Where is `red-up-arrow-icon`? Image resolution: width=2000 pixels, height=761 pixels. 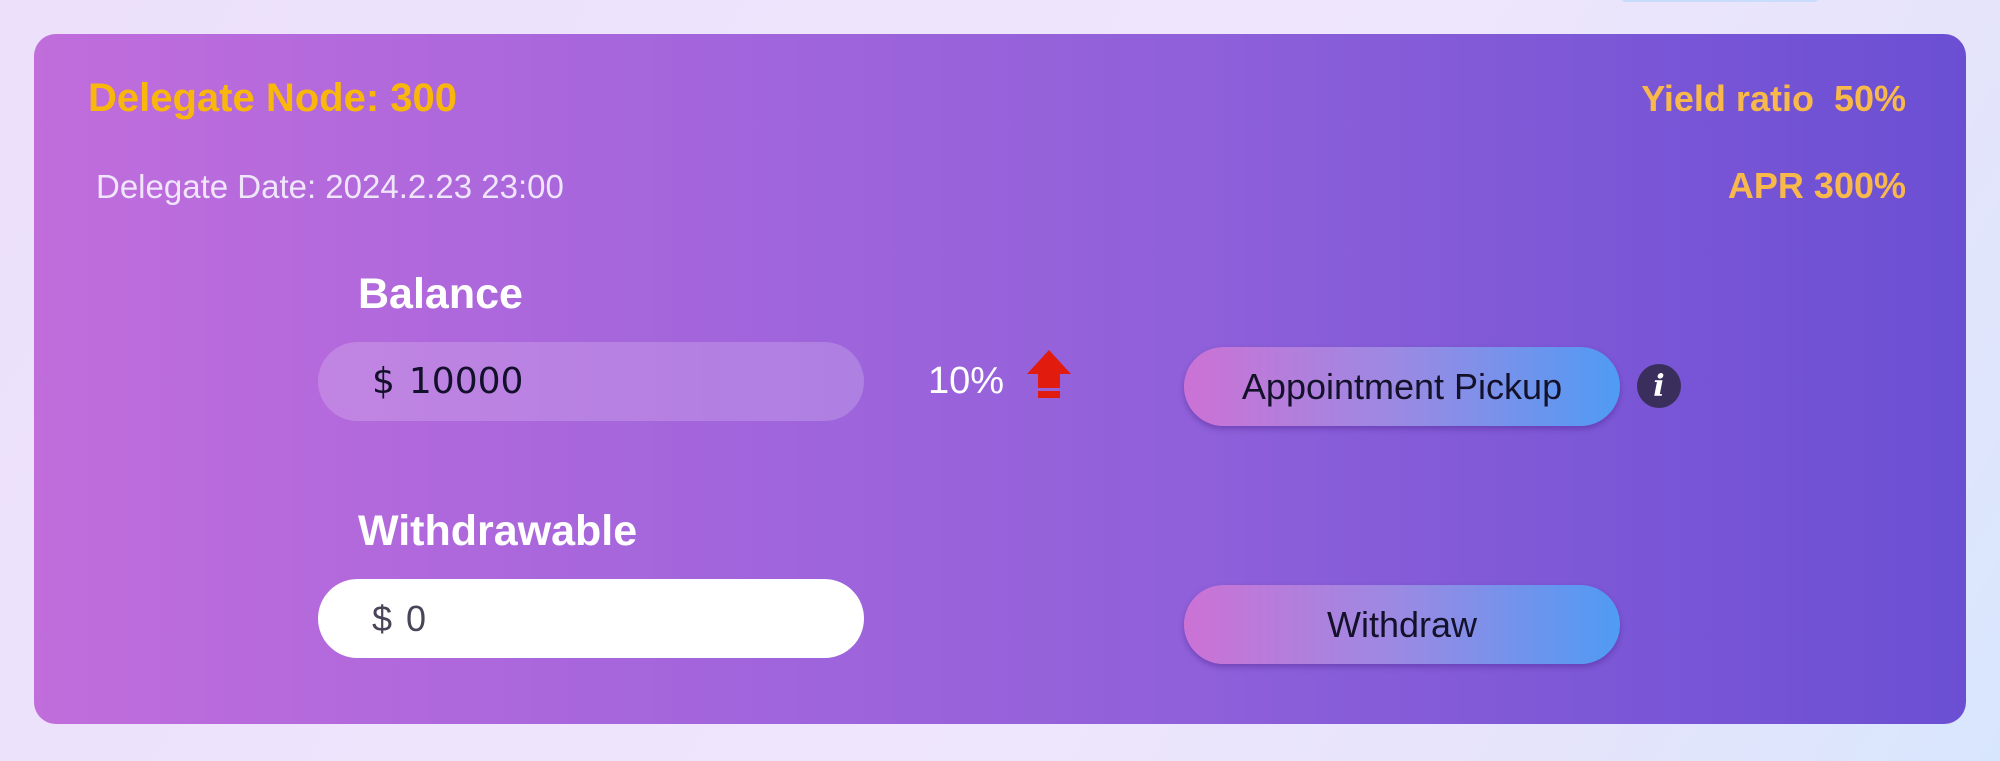 red-up-arrow-icon is located at coordinates (1049, 374).